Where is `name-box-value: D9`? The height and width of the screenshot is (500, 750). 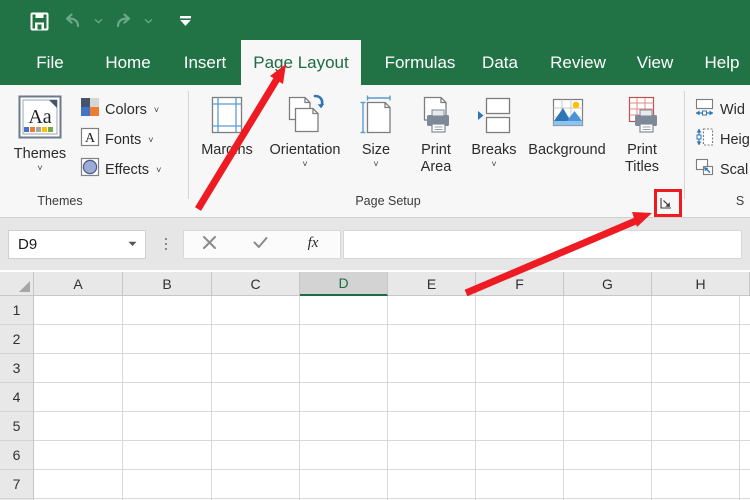 name-box-value: D9 is located at coordinates (28, 244).